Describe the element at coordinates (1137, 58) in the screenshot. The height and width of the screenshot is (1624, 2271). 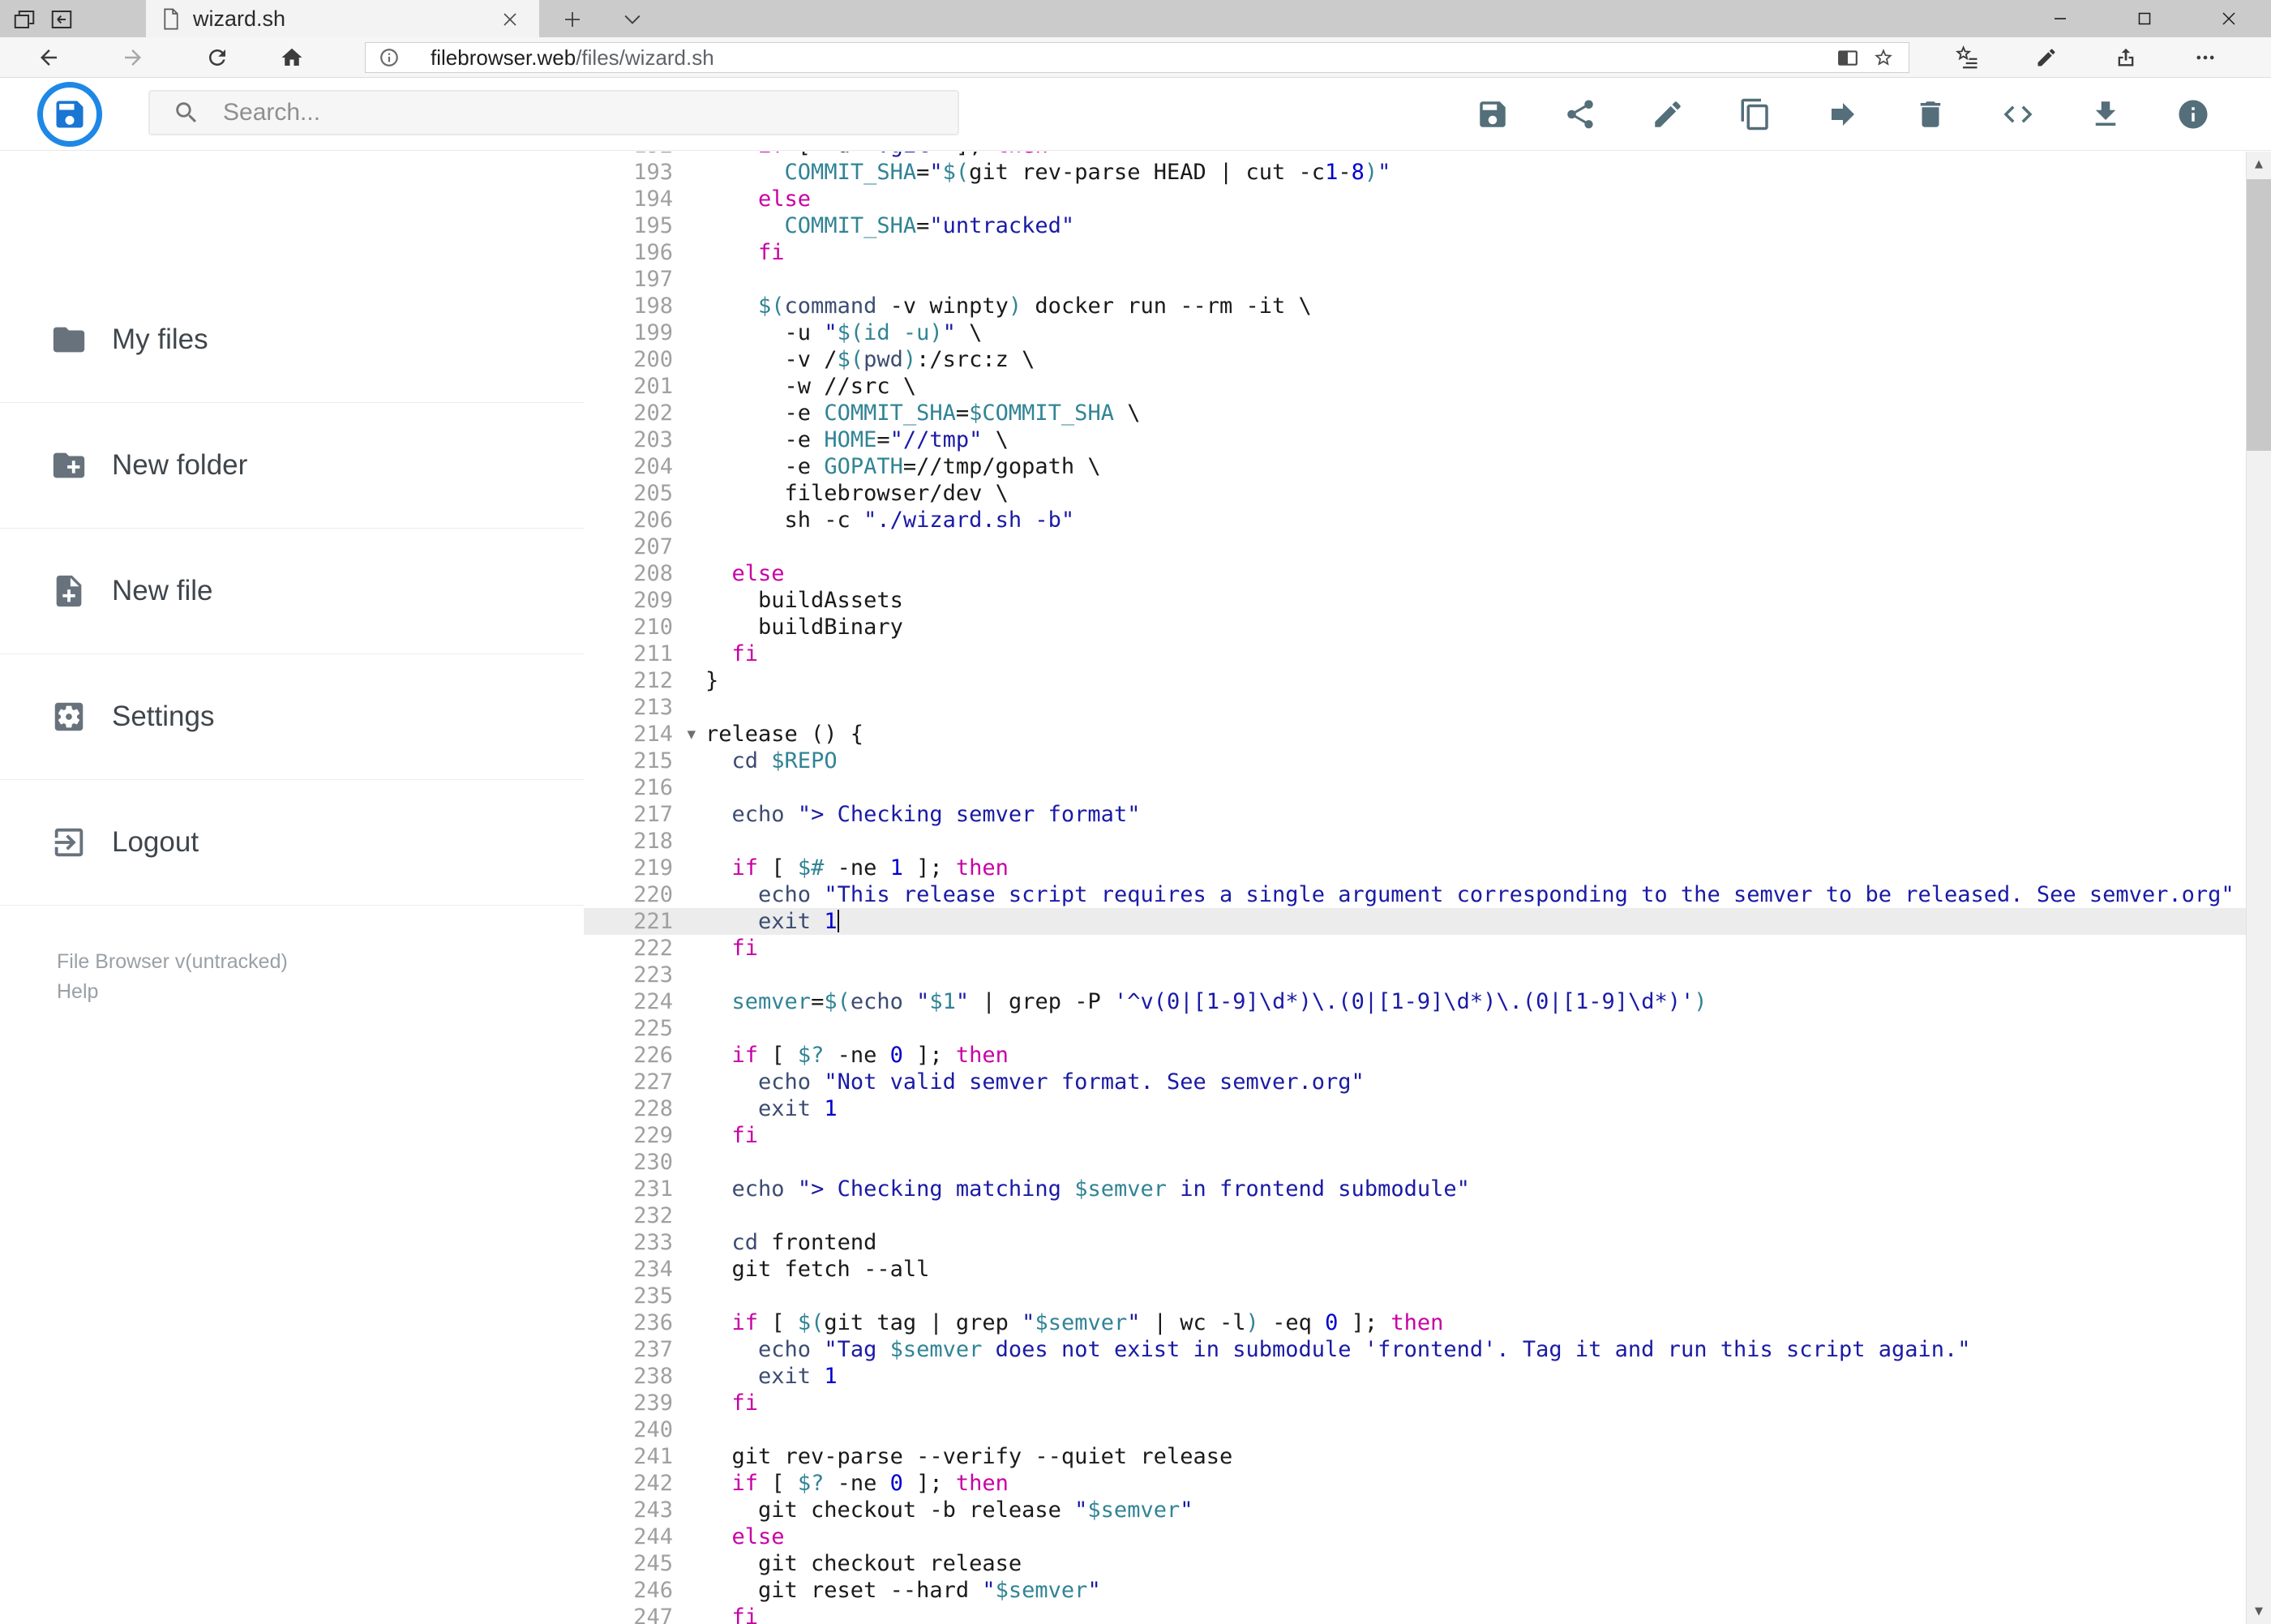
I see `address-bar: filebrowser.web/files/wizard.sh` at that location.